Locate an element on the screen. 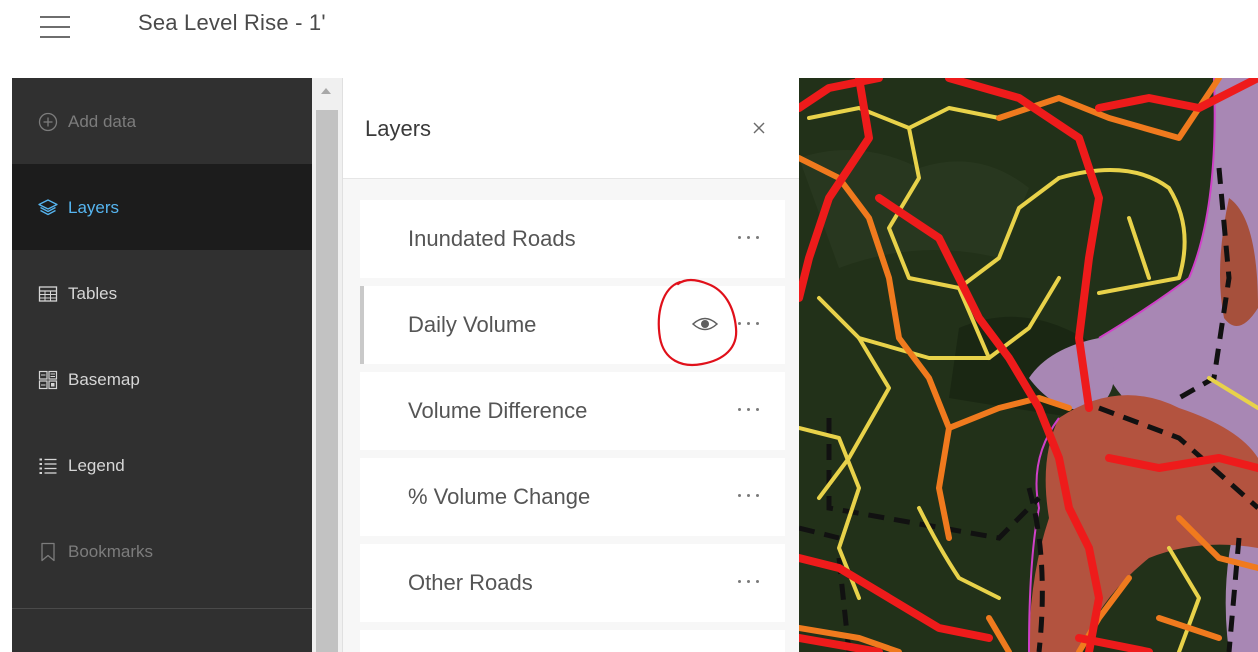 The width and height of the screenshot is (1258, 652). menu-hamburger-icon is located at coordinates (55, 27).